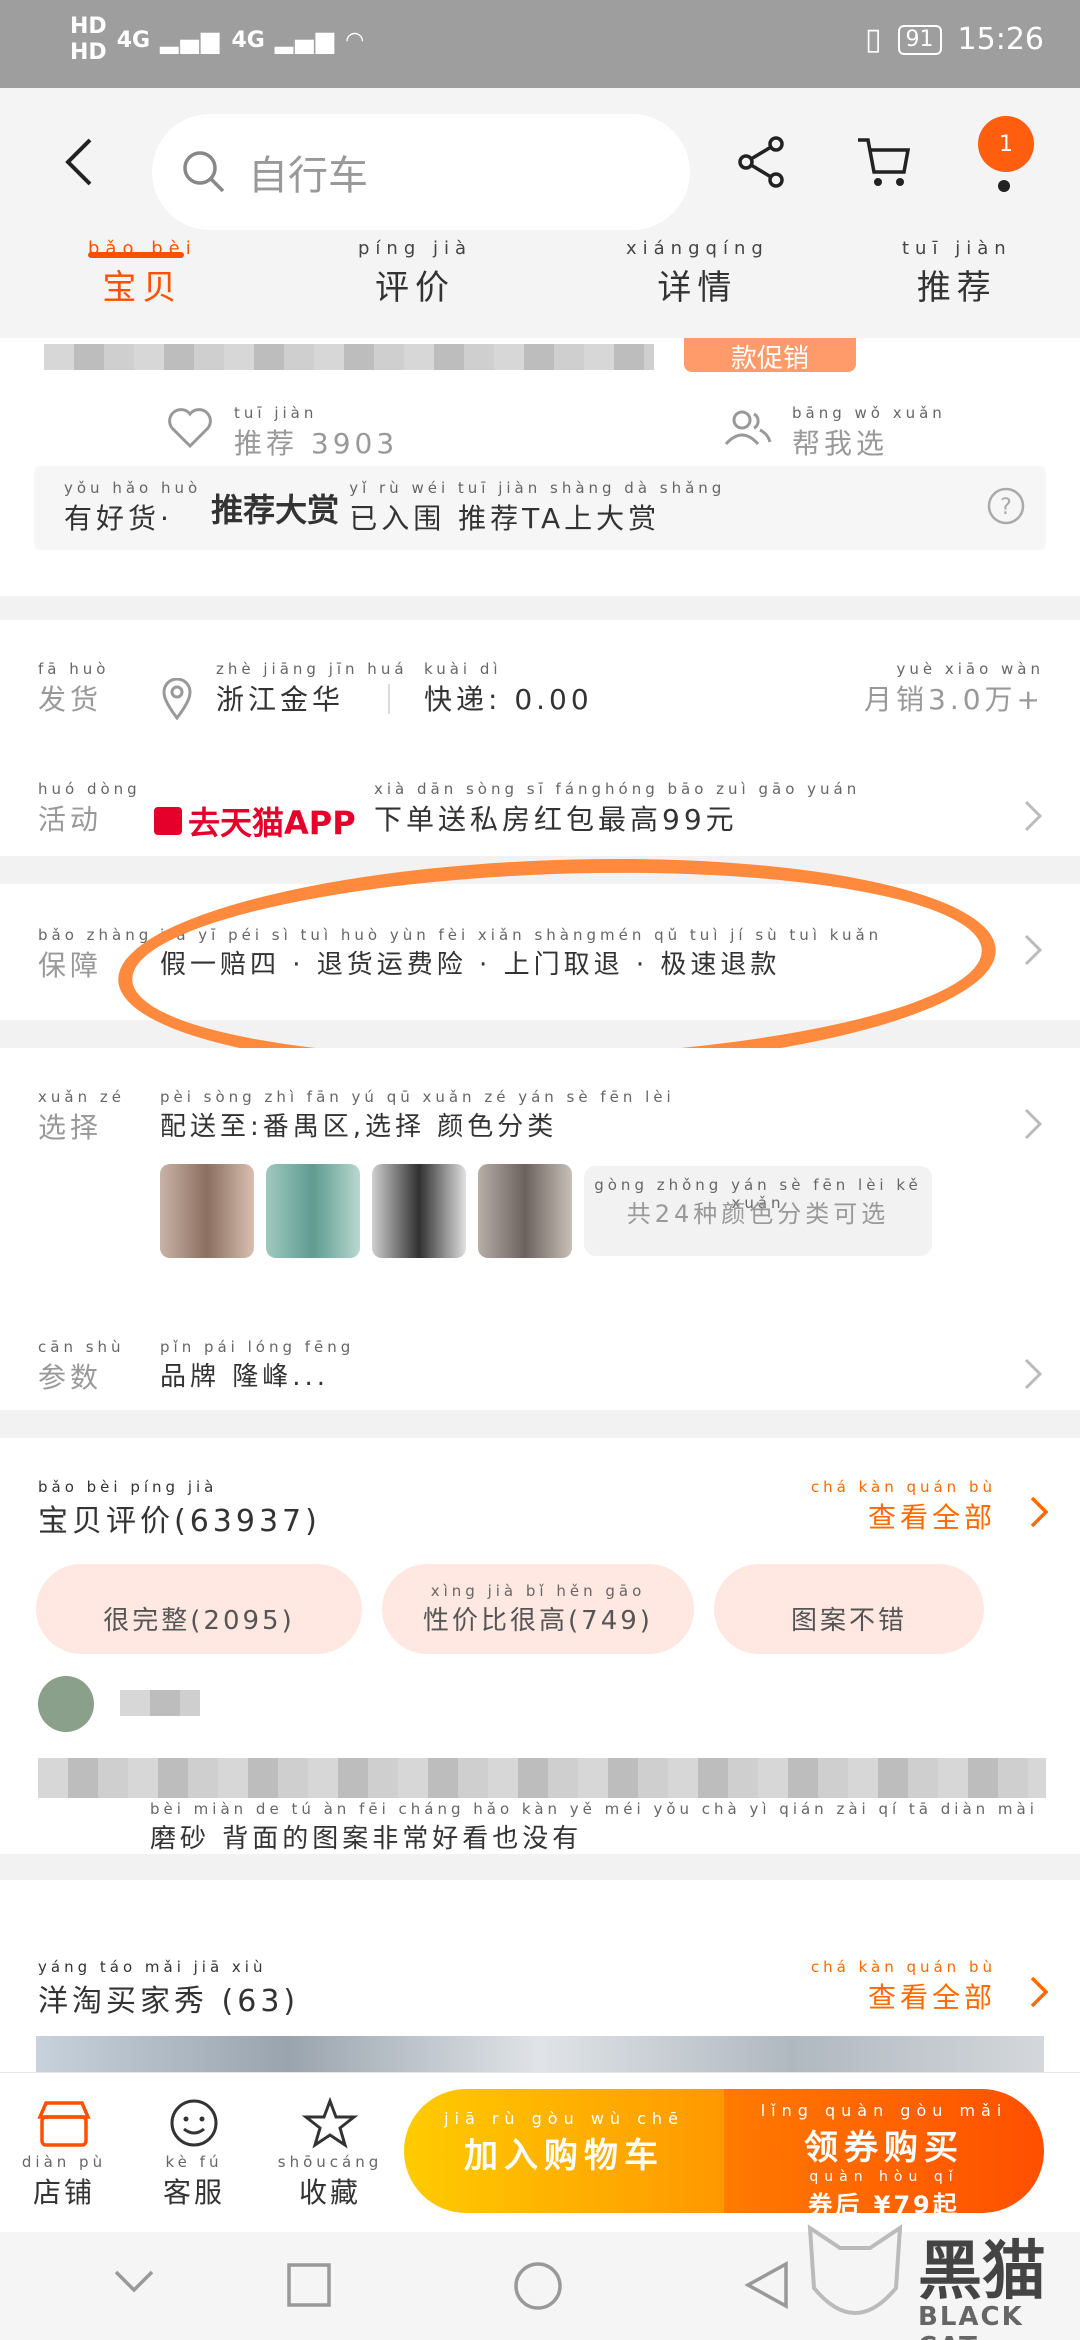  Describe the element at coordinates (1000, 39) in the screenshot. I see `clock: 15:26` at that location.